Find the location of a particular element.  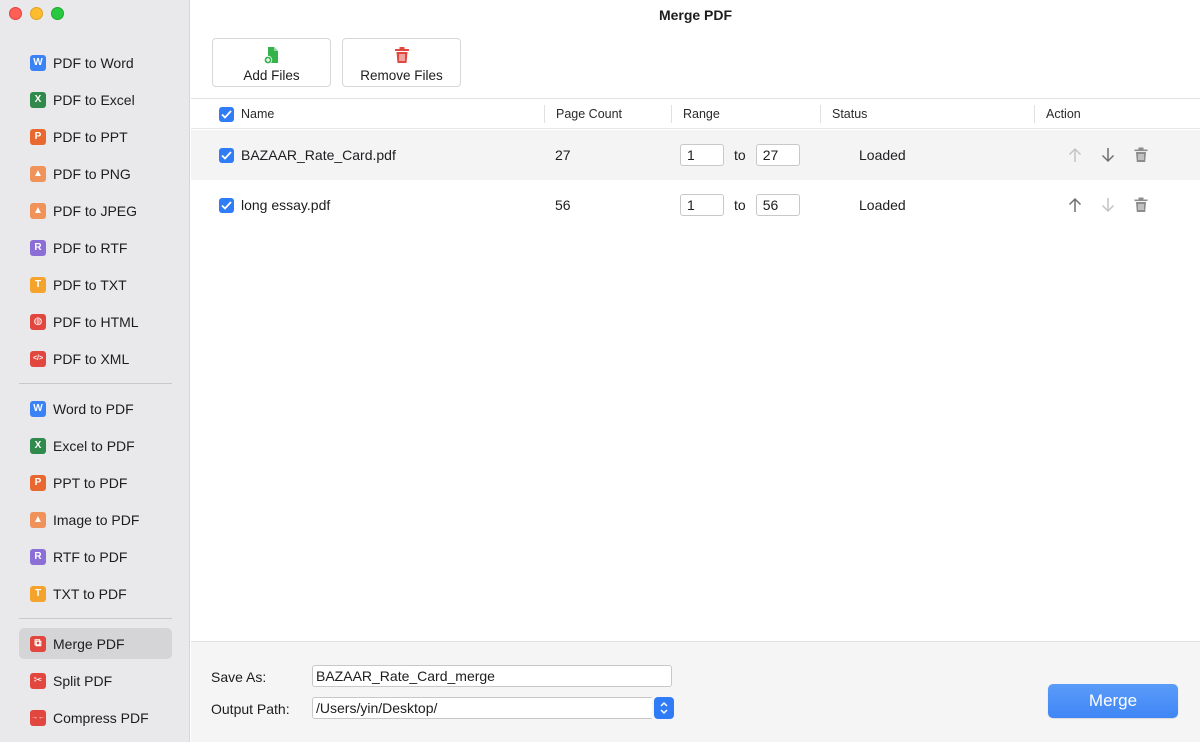

column-header-status: Status is located at coordinates (849, 114).